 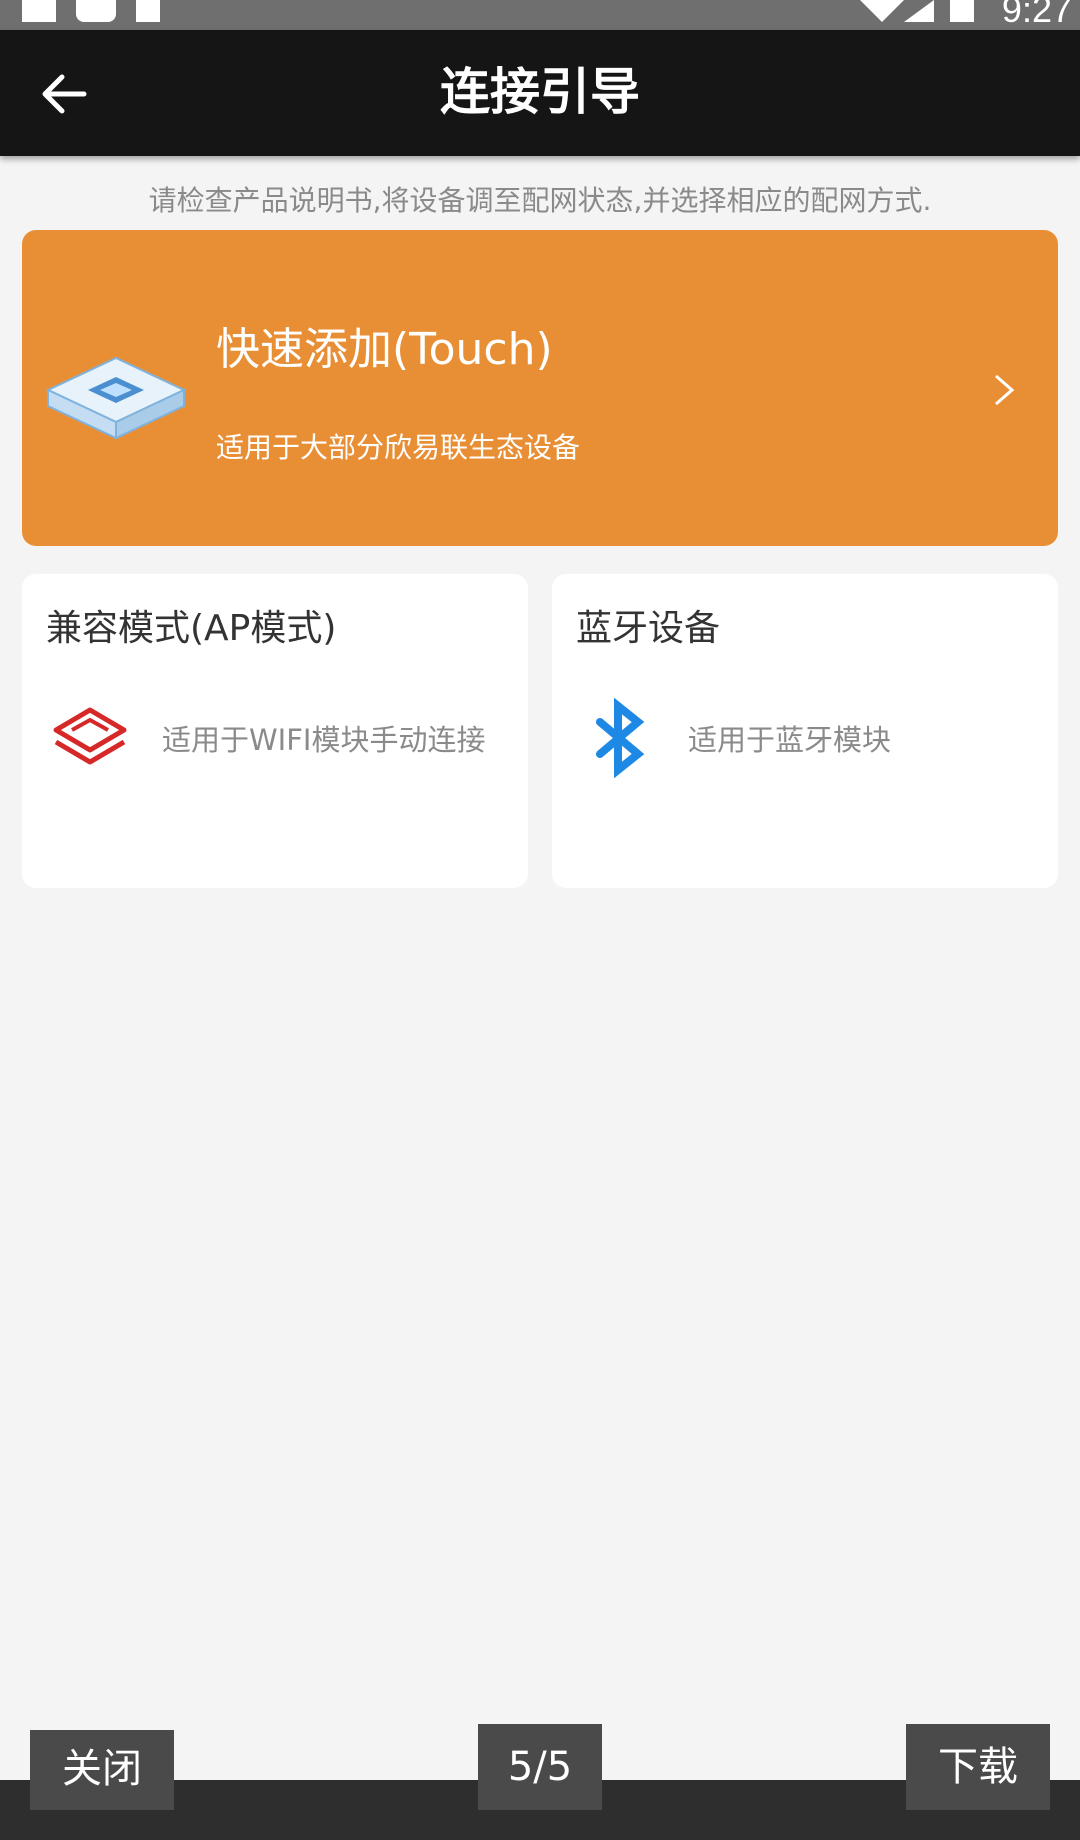 I want to click on chevron-right-icon, so click(x=1005, y=390).